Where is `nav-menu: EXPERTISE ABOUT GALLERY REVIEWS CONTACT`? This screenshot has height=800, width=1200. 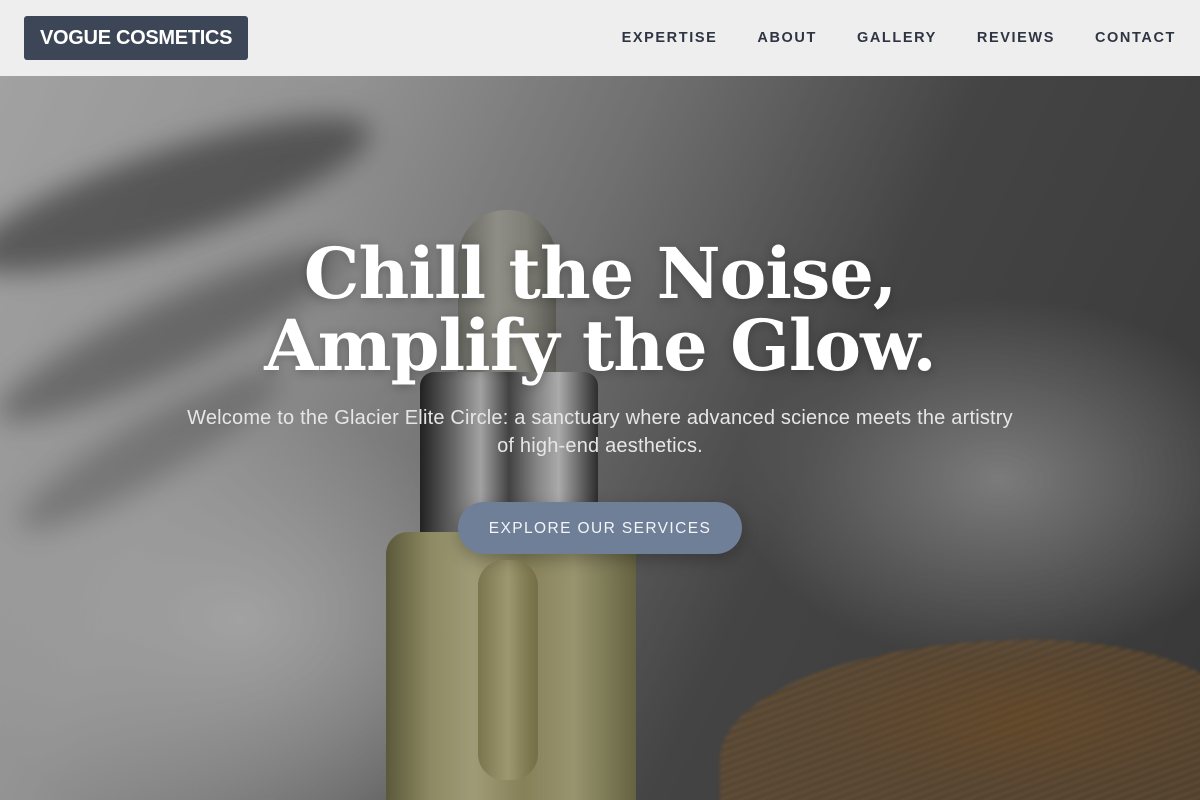
nav-menu: EXPERTISE ABOUT GALLERY REVIEWS CONTACT is located at coordinates (899, 38).